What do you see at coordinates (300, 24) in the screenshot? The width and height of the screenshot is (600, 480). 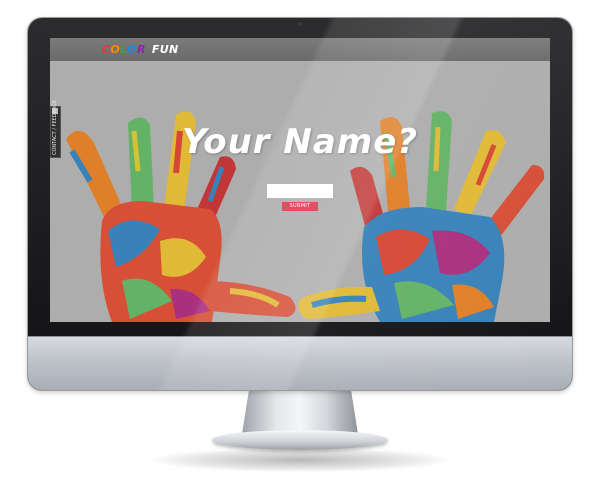 I see `camera-icon` at bounding box center [300, 24].